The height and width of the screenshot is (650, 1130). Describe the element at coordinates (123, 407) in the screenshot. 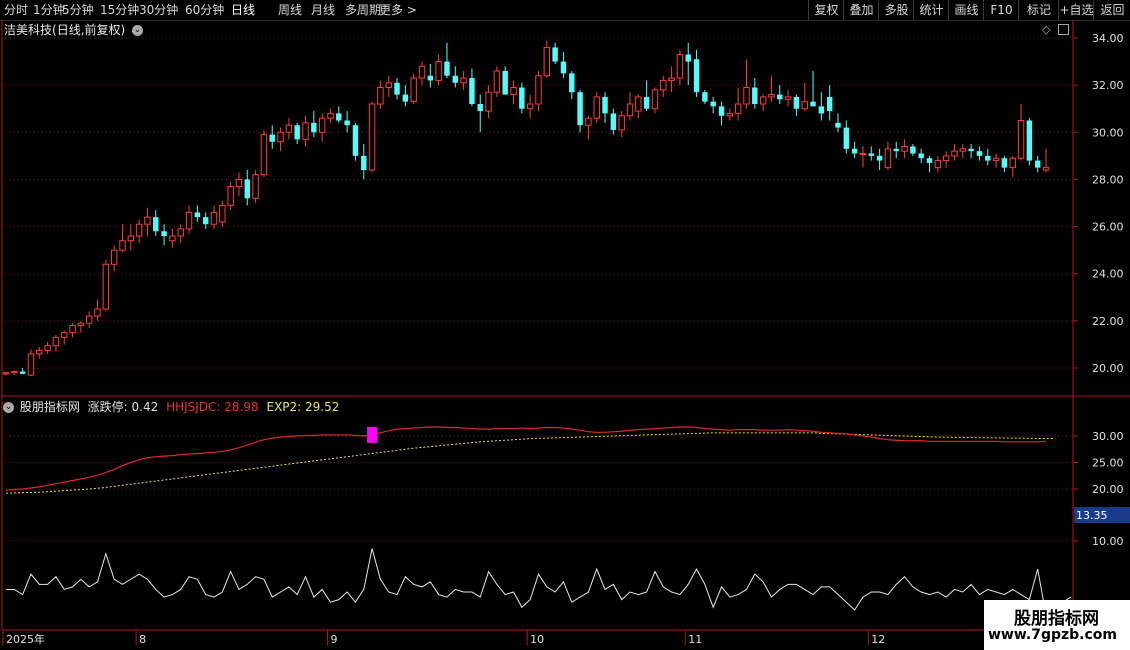

I see `indicator-value-limit: 涨跌停: 0.42` at that location.